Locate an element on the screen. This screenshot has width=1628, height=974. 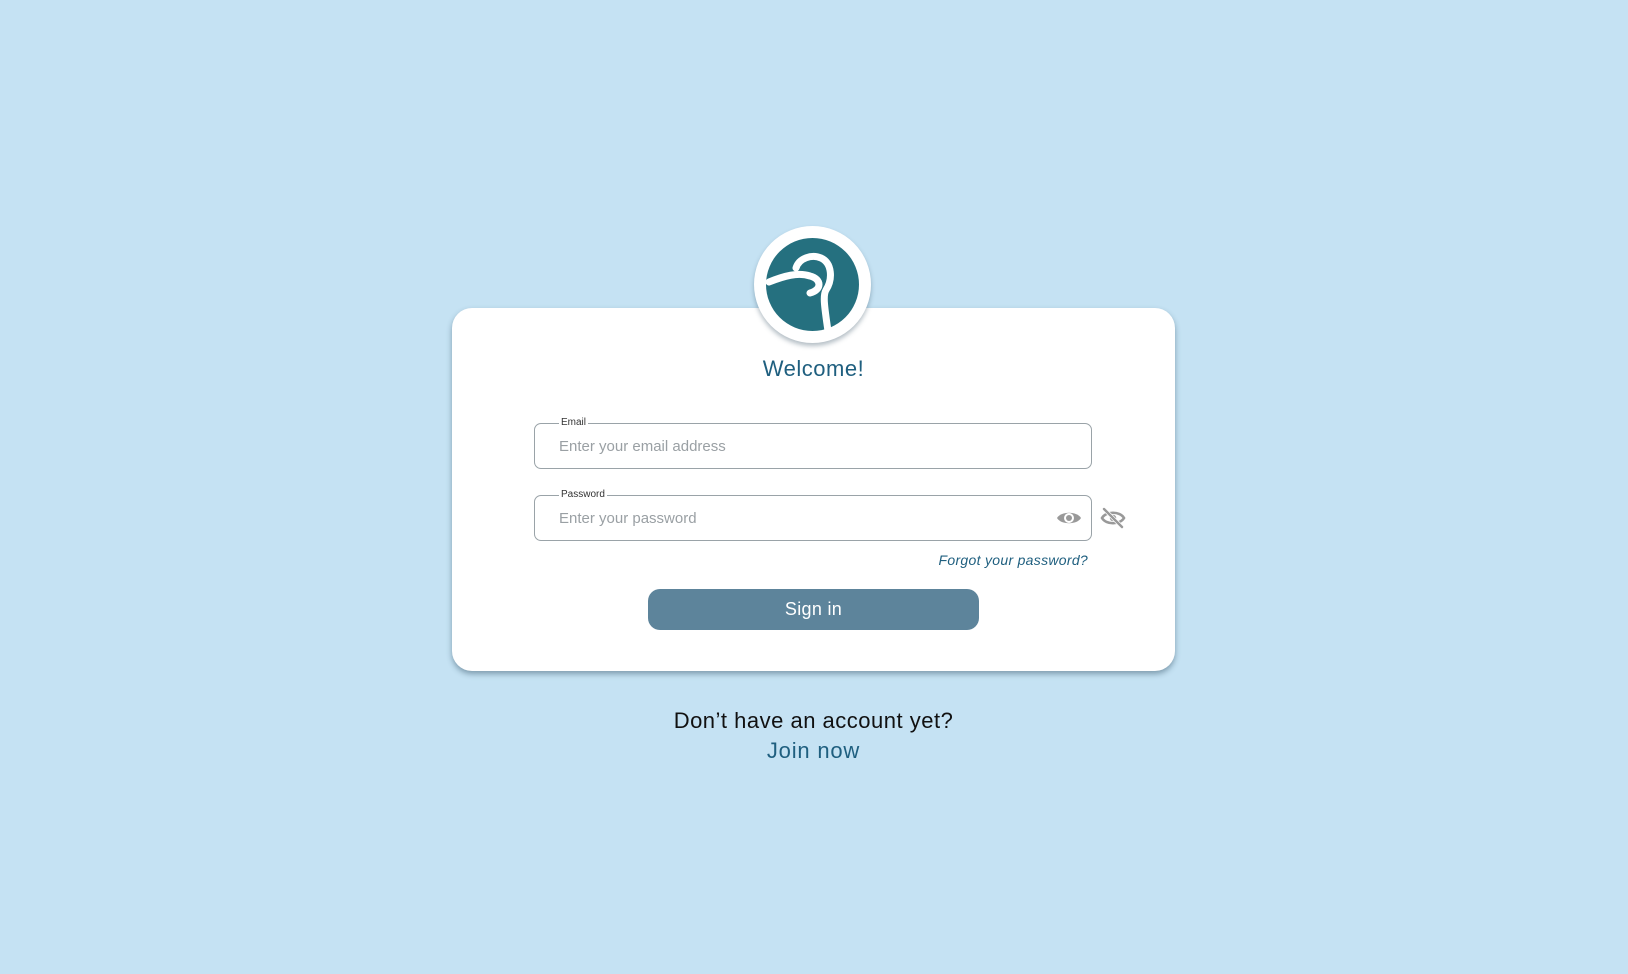
password-field: Password is located at coordinates (813, 515).